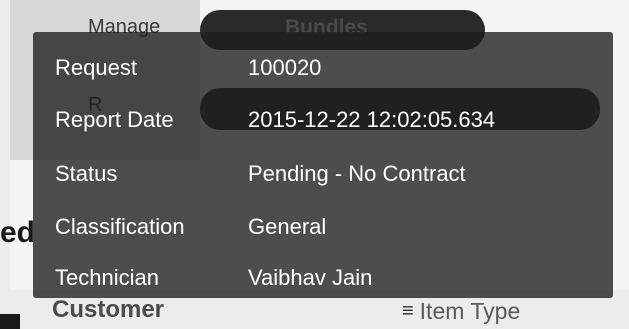  I want to click on row-marker, so click(10, 321).